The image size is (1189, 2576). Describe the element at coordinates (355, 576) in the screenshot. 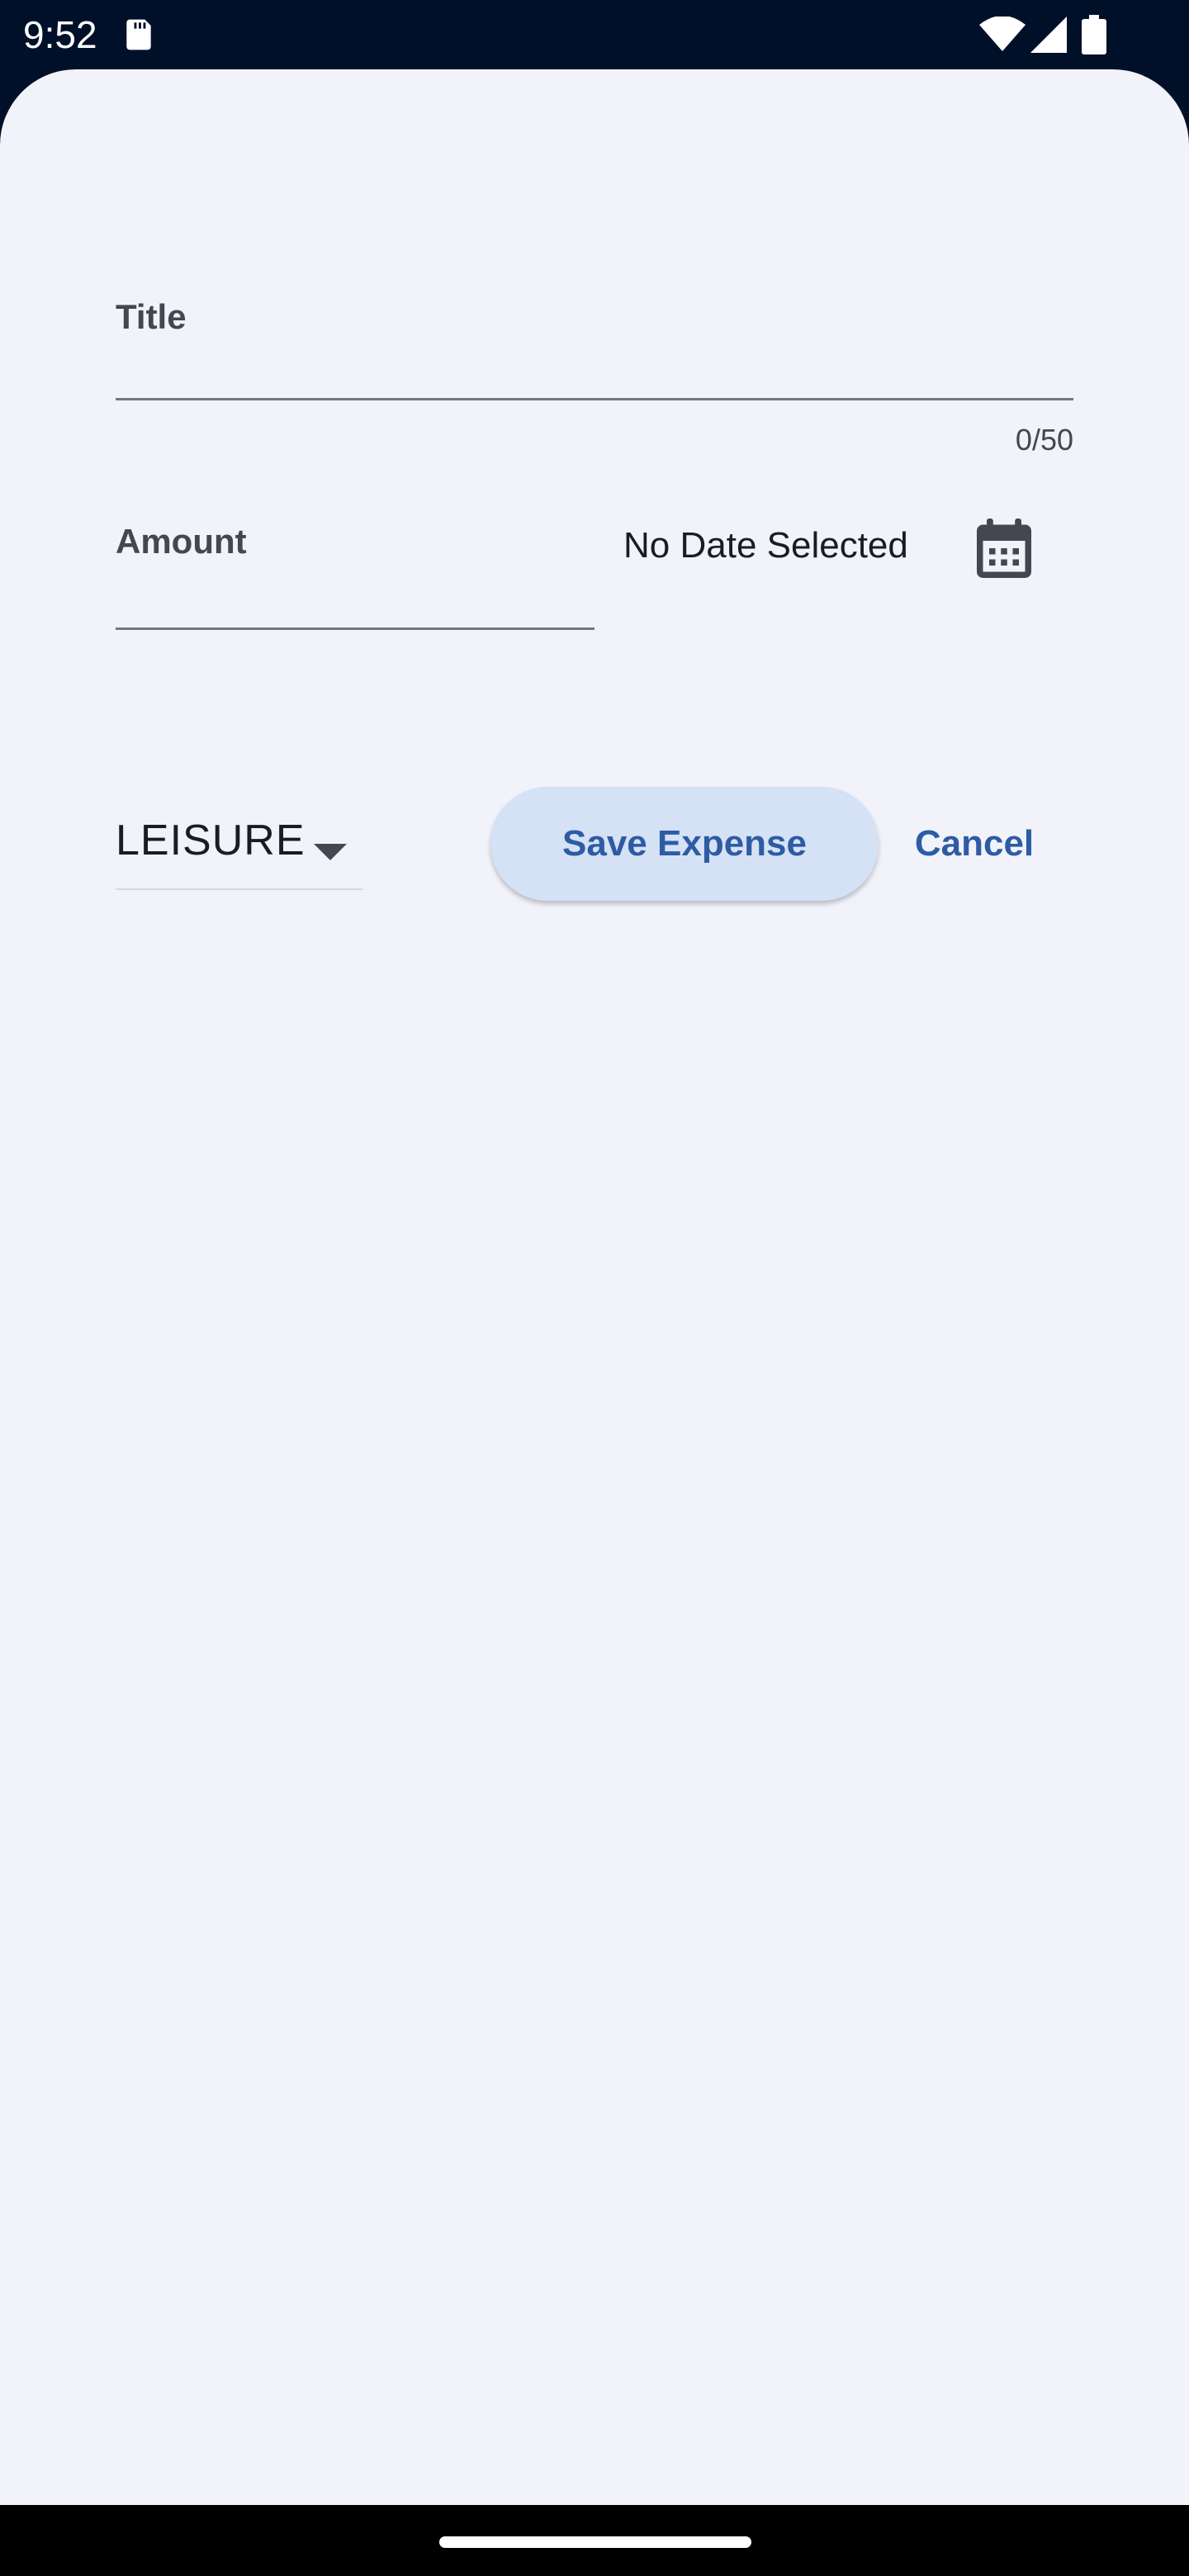

I see `amount-field: Amount` at that location.